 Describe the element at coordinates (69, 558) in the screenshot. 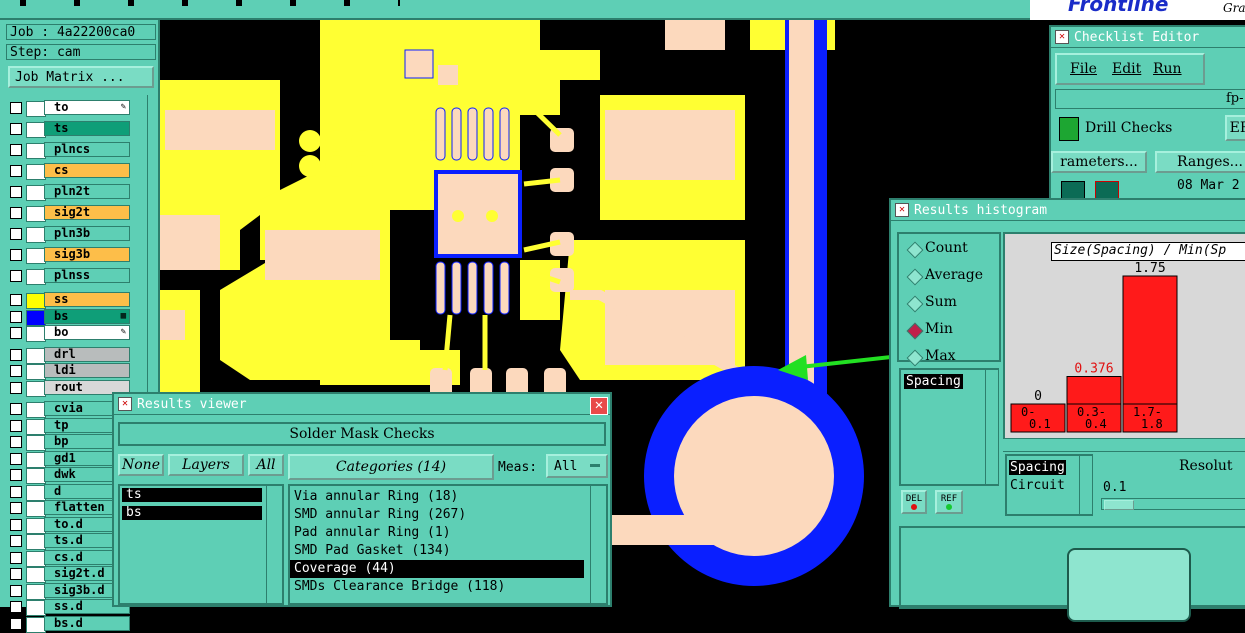

I see `layer-row: cs.d` at that location.